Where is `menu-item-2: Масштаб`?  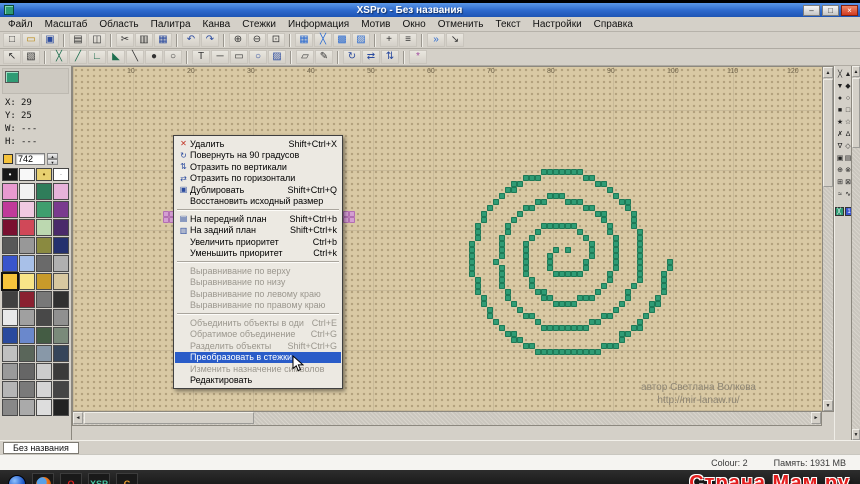
menu-item-2: Масштаб is located at coordinates (66, 24).